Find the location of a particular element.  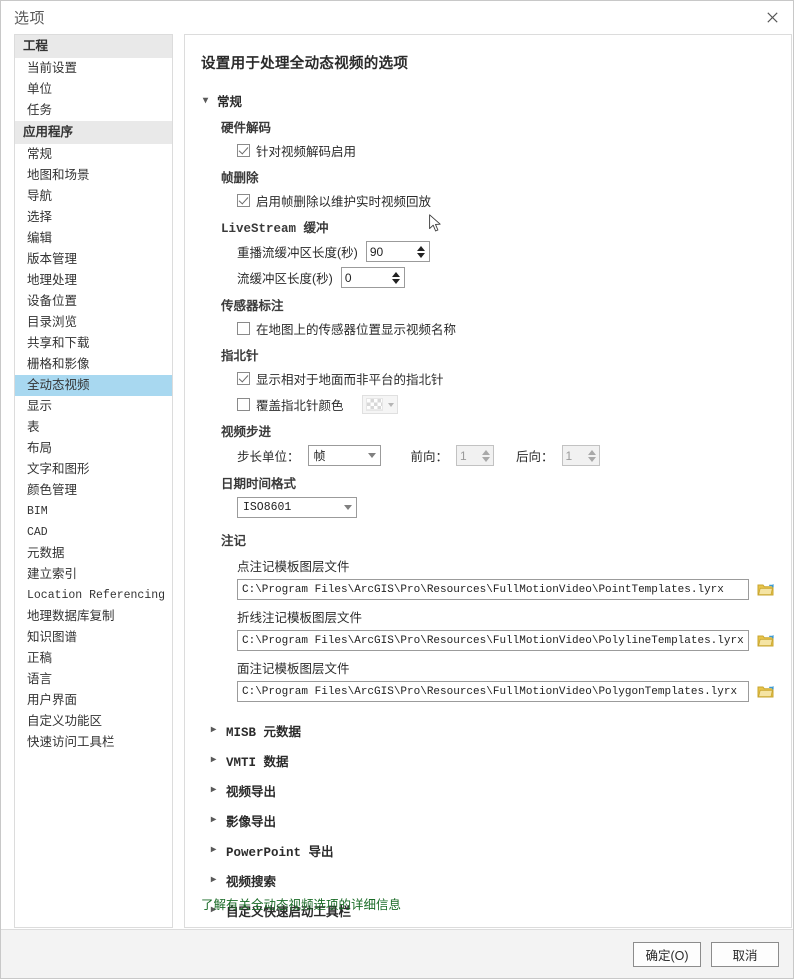

sidebar-item-bim: BIM is located at coordinates (93, 511).